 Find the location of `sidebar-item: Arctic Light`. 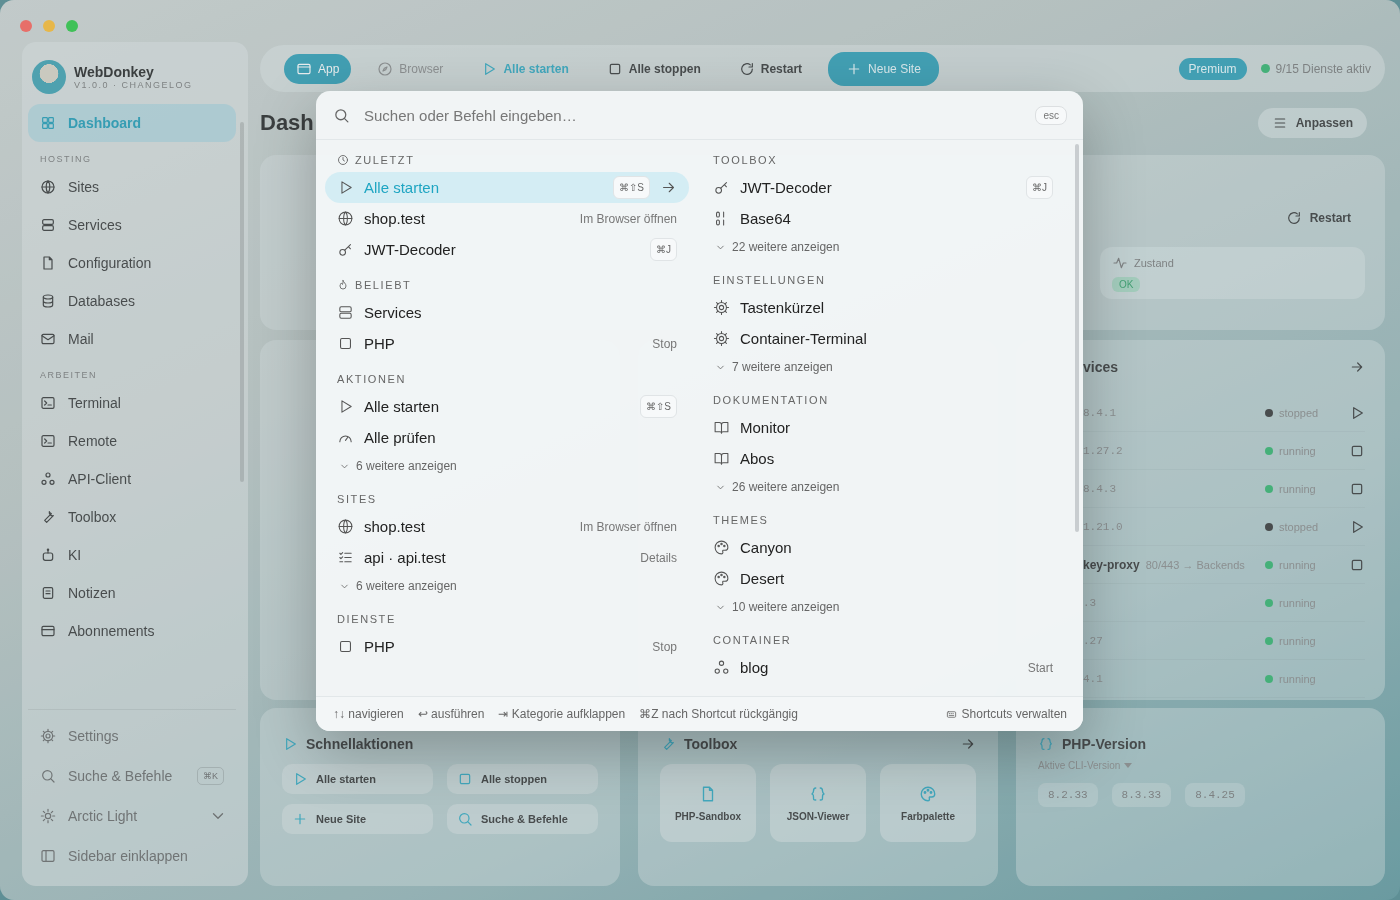

sidebar-item: Arctic Light is located at coordinates (132, 816).